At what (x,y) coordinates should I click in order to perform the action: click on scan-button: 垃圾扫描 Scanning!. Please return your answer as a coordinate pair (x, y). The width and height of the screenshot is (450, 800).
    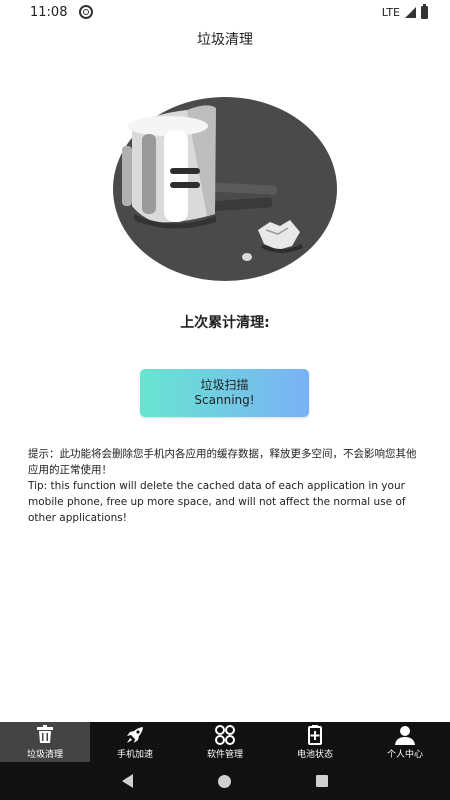
    Looking at the image, I should click on (224, 393).